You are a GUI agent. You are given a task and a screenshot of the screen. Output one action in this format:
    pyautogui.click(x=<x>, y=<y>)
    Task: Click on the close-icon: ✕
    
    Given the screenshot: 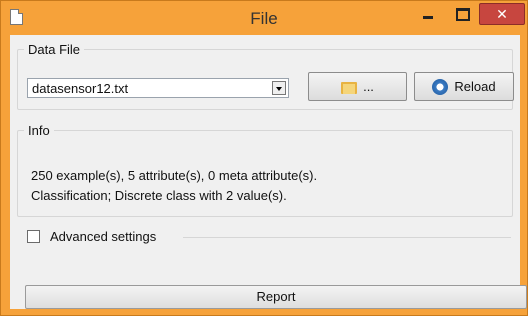 What is the action you would take?
    pyautogui.click(x=502, y=14)
    